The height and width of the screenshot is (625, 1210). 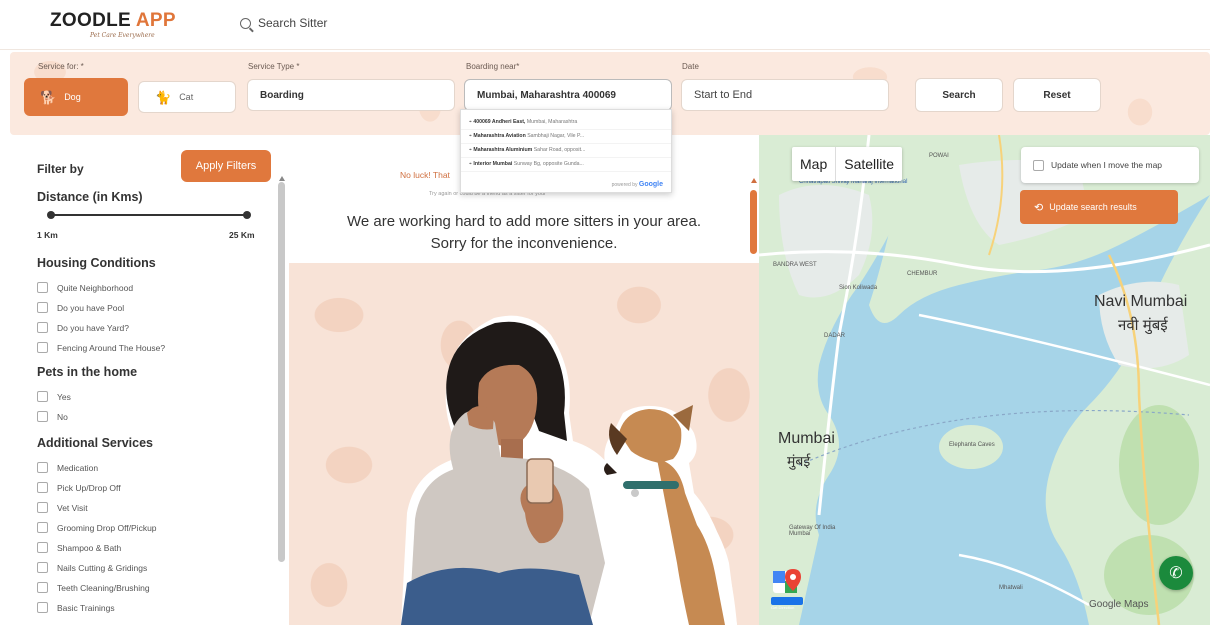 I want to click on update-search-results-label: Update search results, so click(x=1093, y=207).